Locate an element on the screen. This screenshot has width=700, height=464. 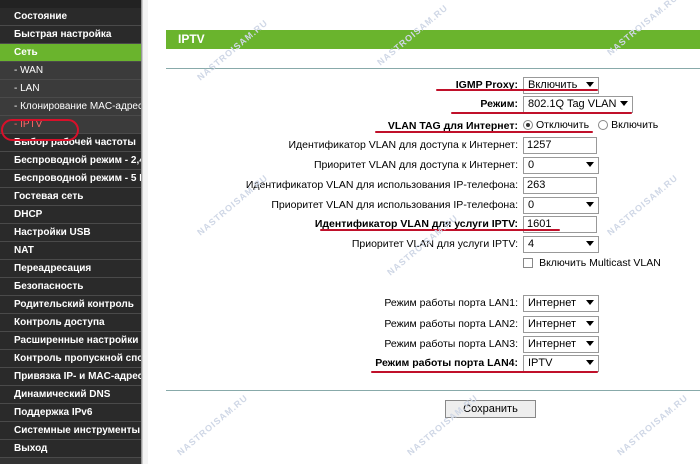
iptv-vlan-prio-value: 4 is located at coordinates (531, 244).